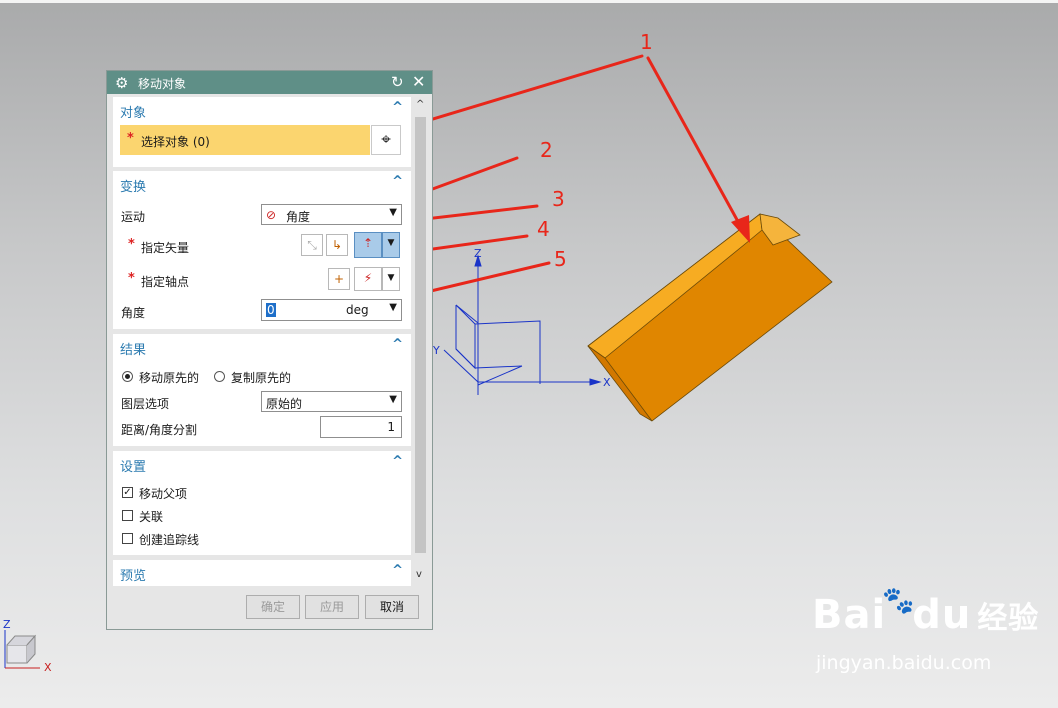  What do you see at coordinates (163, 493) in the screenshot?
I see `move-parent-label: 移动父项` at bounding box center [163, 493].